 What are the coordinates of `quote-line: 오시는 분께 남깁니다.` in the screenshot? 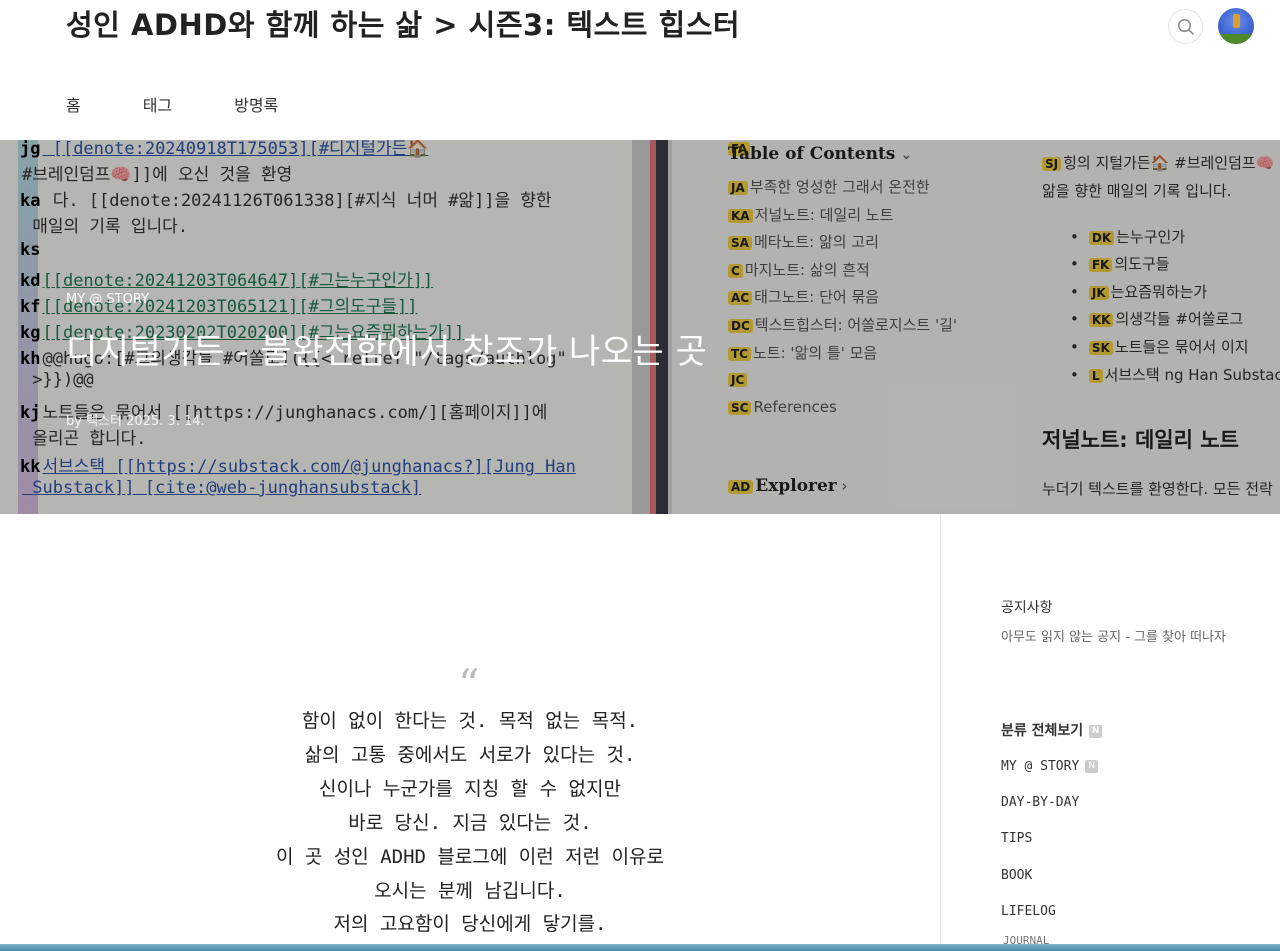 It's located at (470, 891).